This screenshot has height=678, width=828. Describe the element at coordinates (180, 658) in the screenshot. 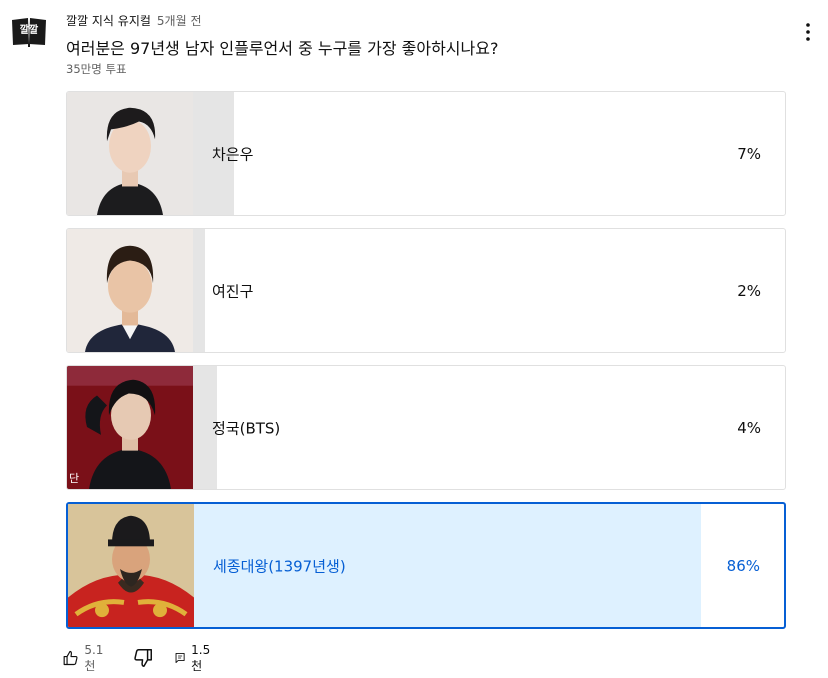

I see `comment-icon` at that location.